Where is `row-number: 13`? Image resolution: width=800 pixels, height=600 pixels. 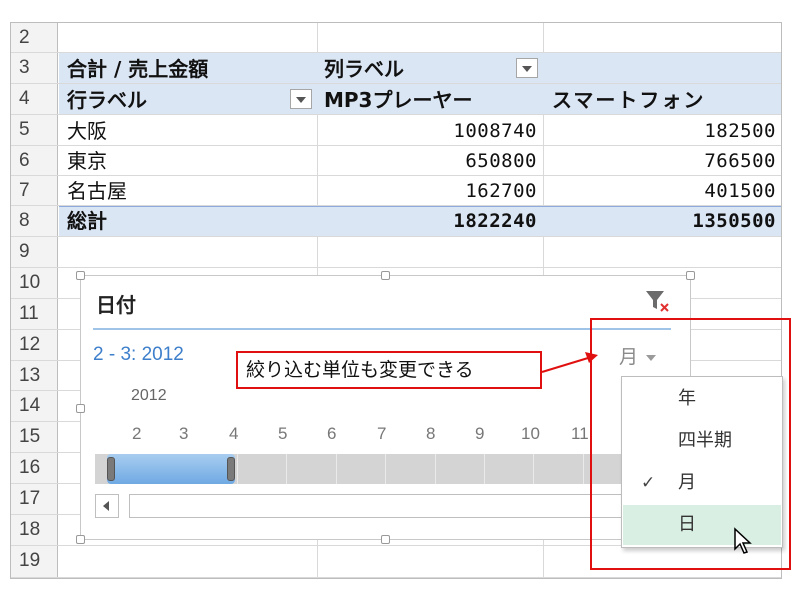
row-number: 13 is located at coordinates (34, 375).